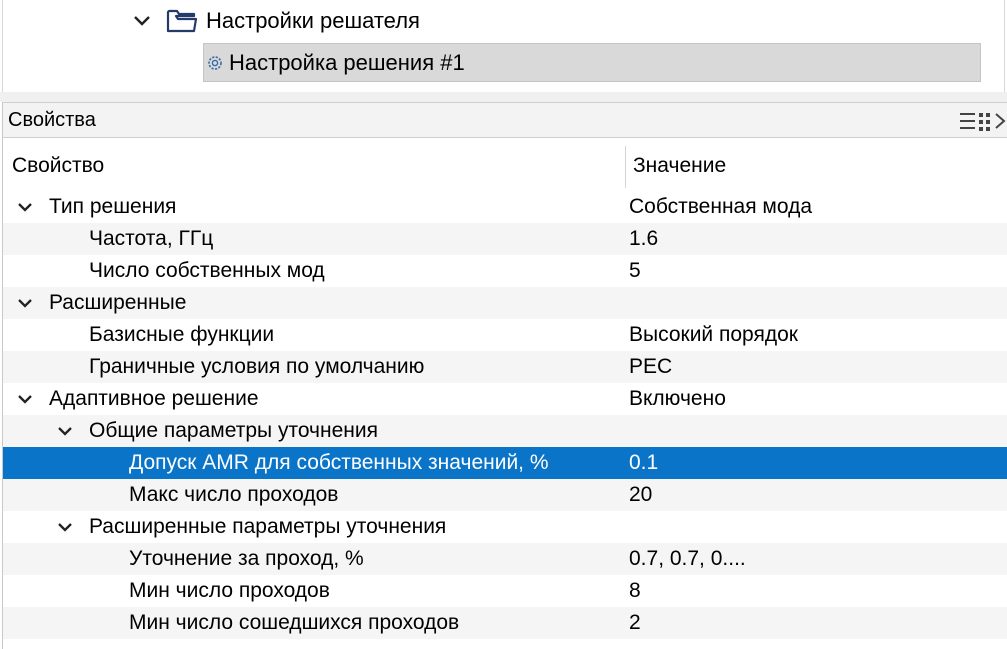  What do you see at coordinates (505, 495) in the screenshot?
I see `property-row: Макс число проходов 20` at bounding box center [505, 495].